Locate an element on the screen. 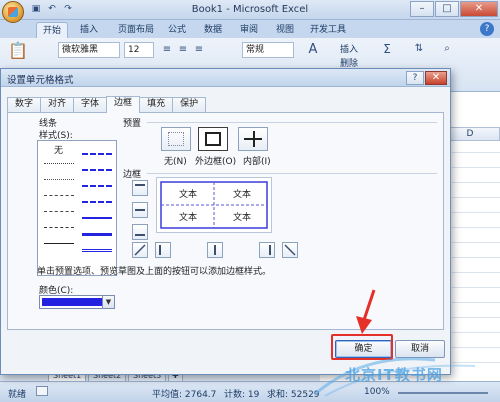  autosum-icon: Σ is located at coordinates (387, 49).